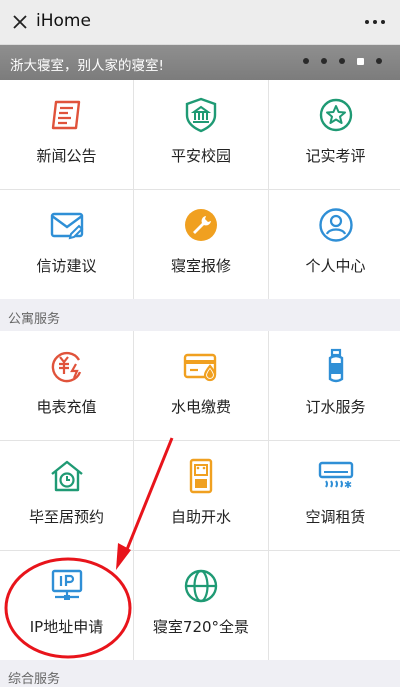 This screenshot has width=400, height=687. What do you see at coordinates (63, 21) in the screenshot?
I see `app-title: iHome` at bounding box center [63, 21].